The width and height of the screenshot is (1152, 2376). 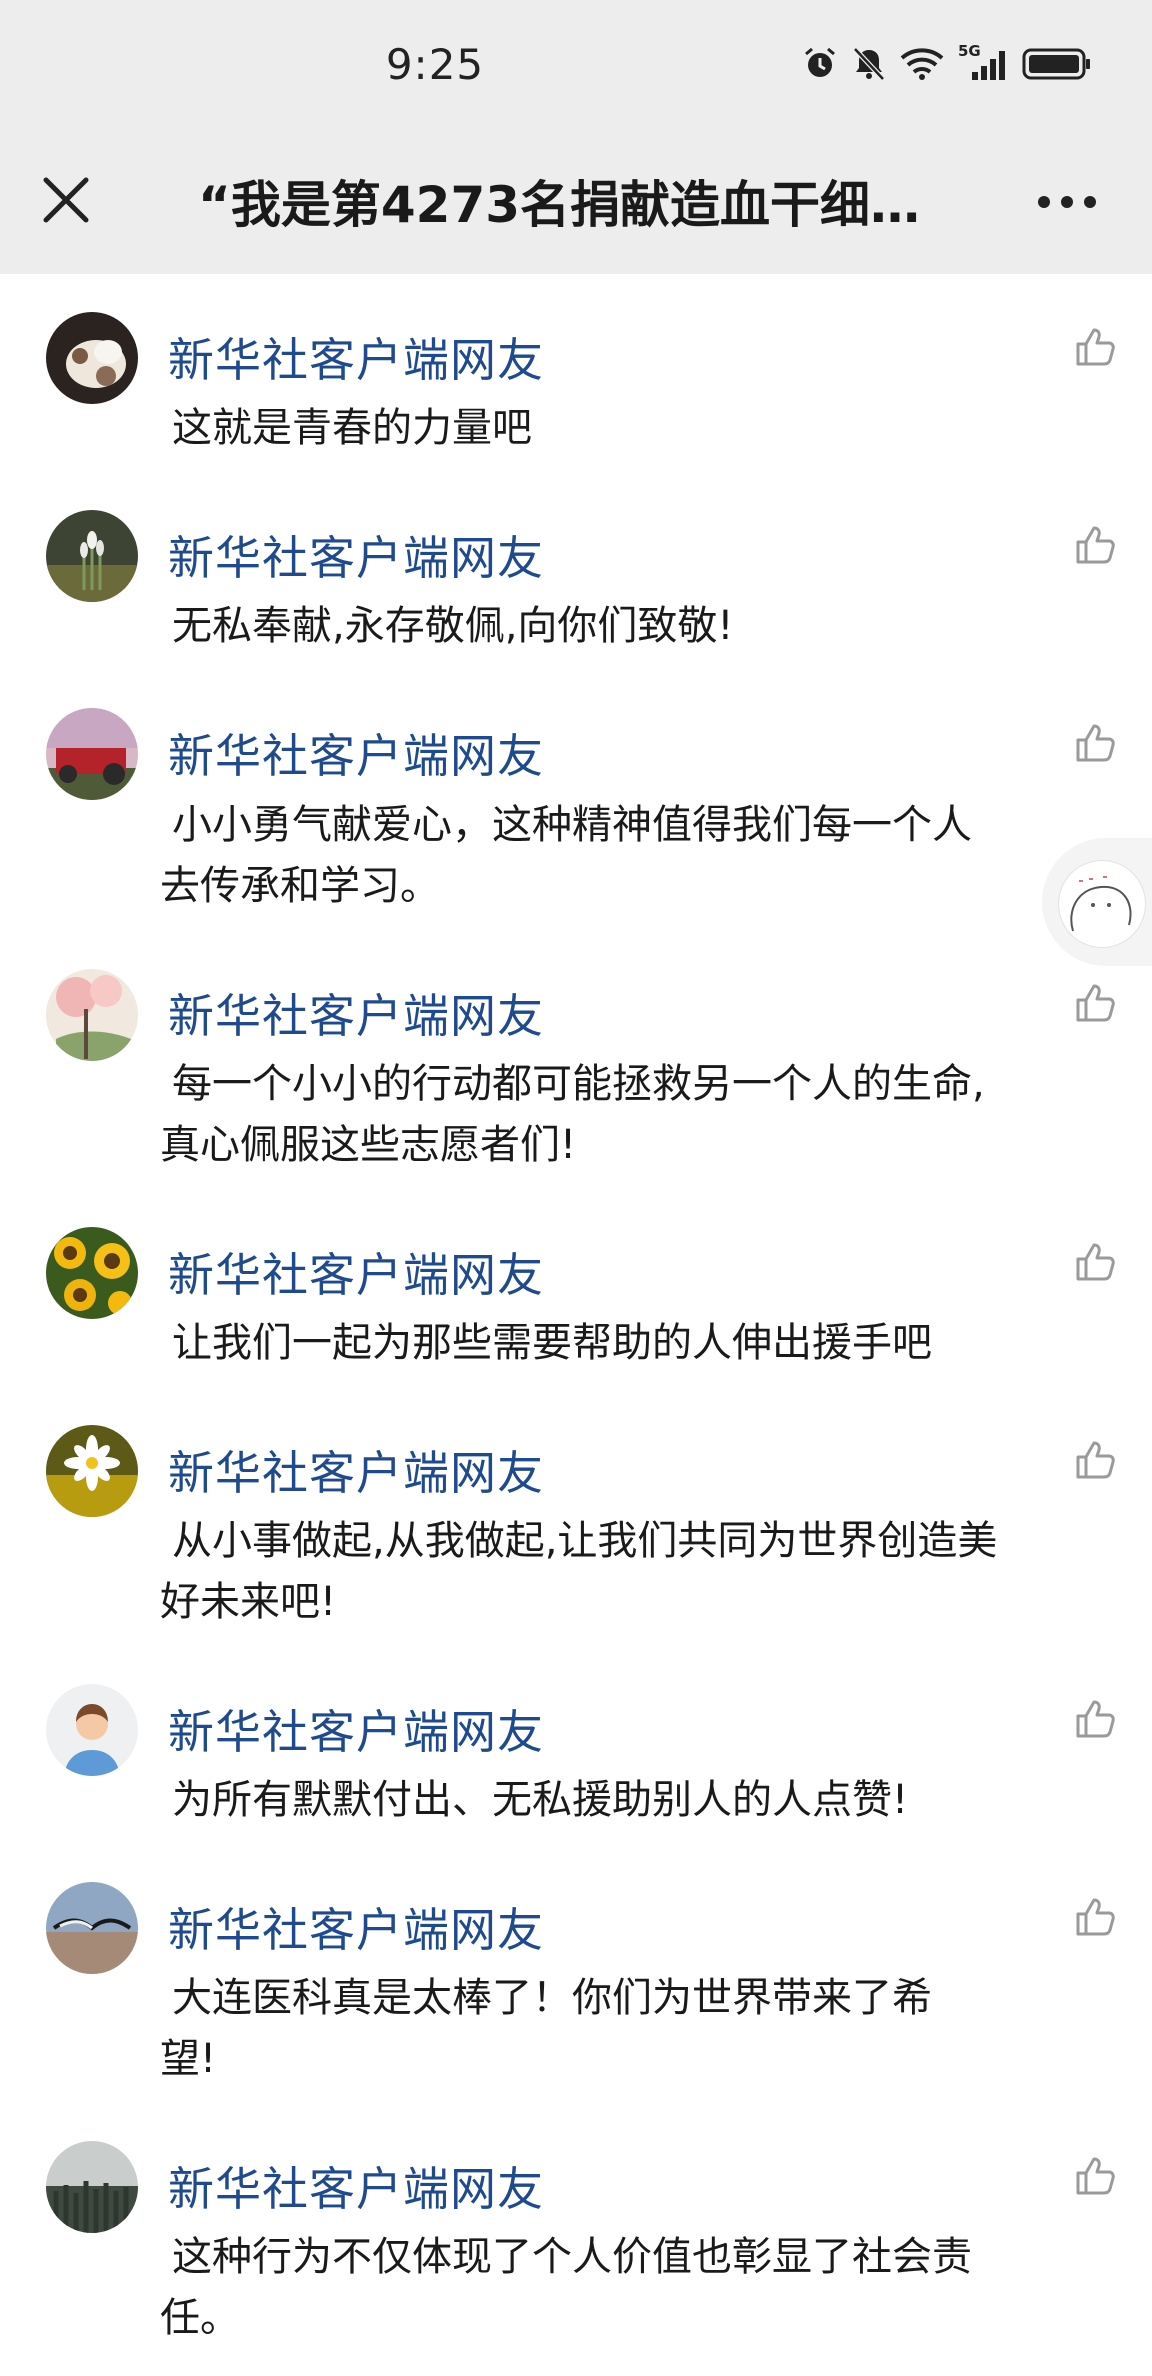 What do you see at coordinates (540, 1800) in the screenshot?
I see `comment-text: 为所有默默付出、无私援助别人的人点赞!` at bounding box center [540, 1800].